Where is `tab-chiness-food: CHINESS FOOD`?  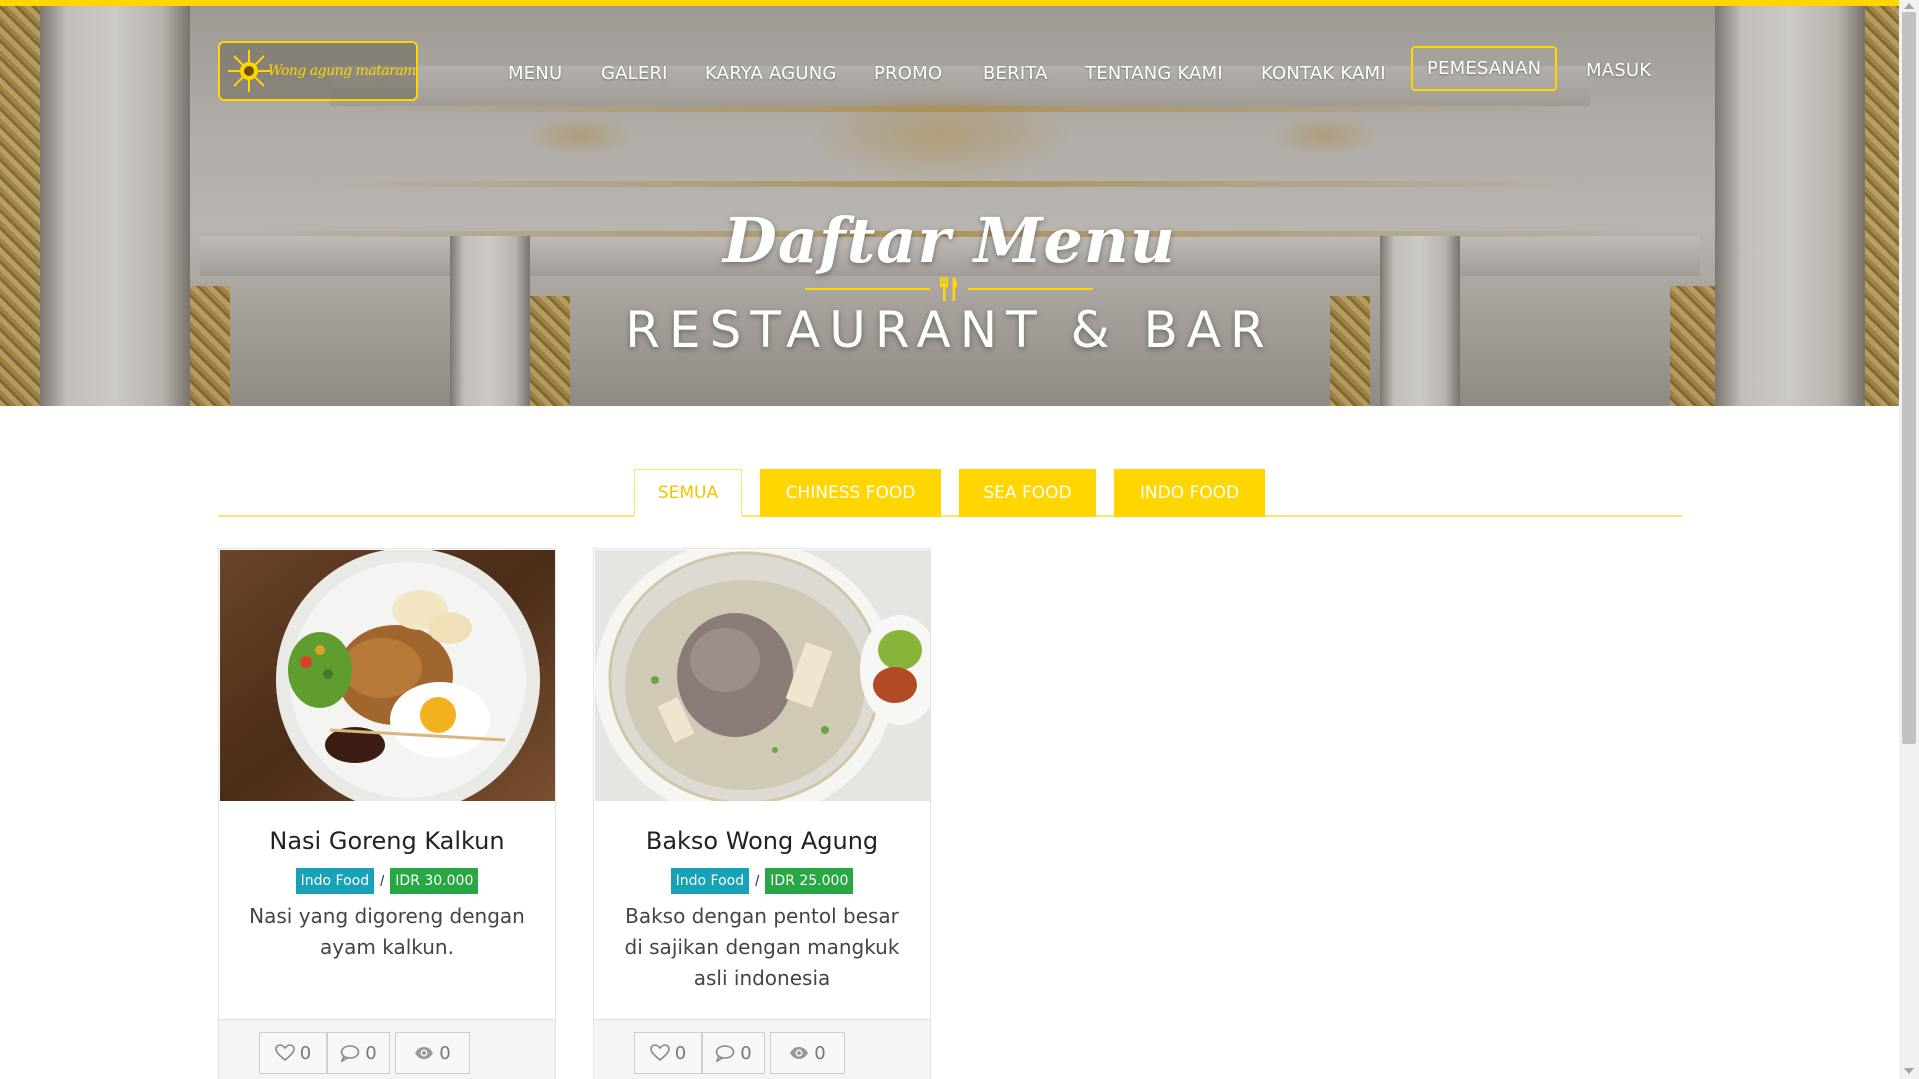 tab-chiness-food: CHINESS FOOD is located at coordinates (850, 493).